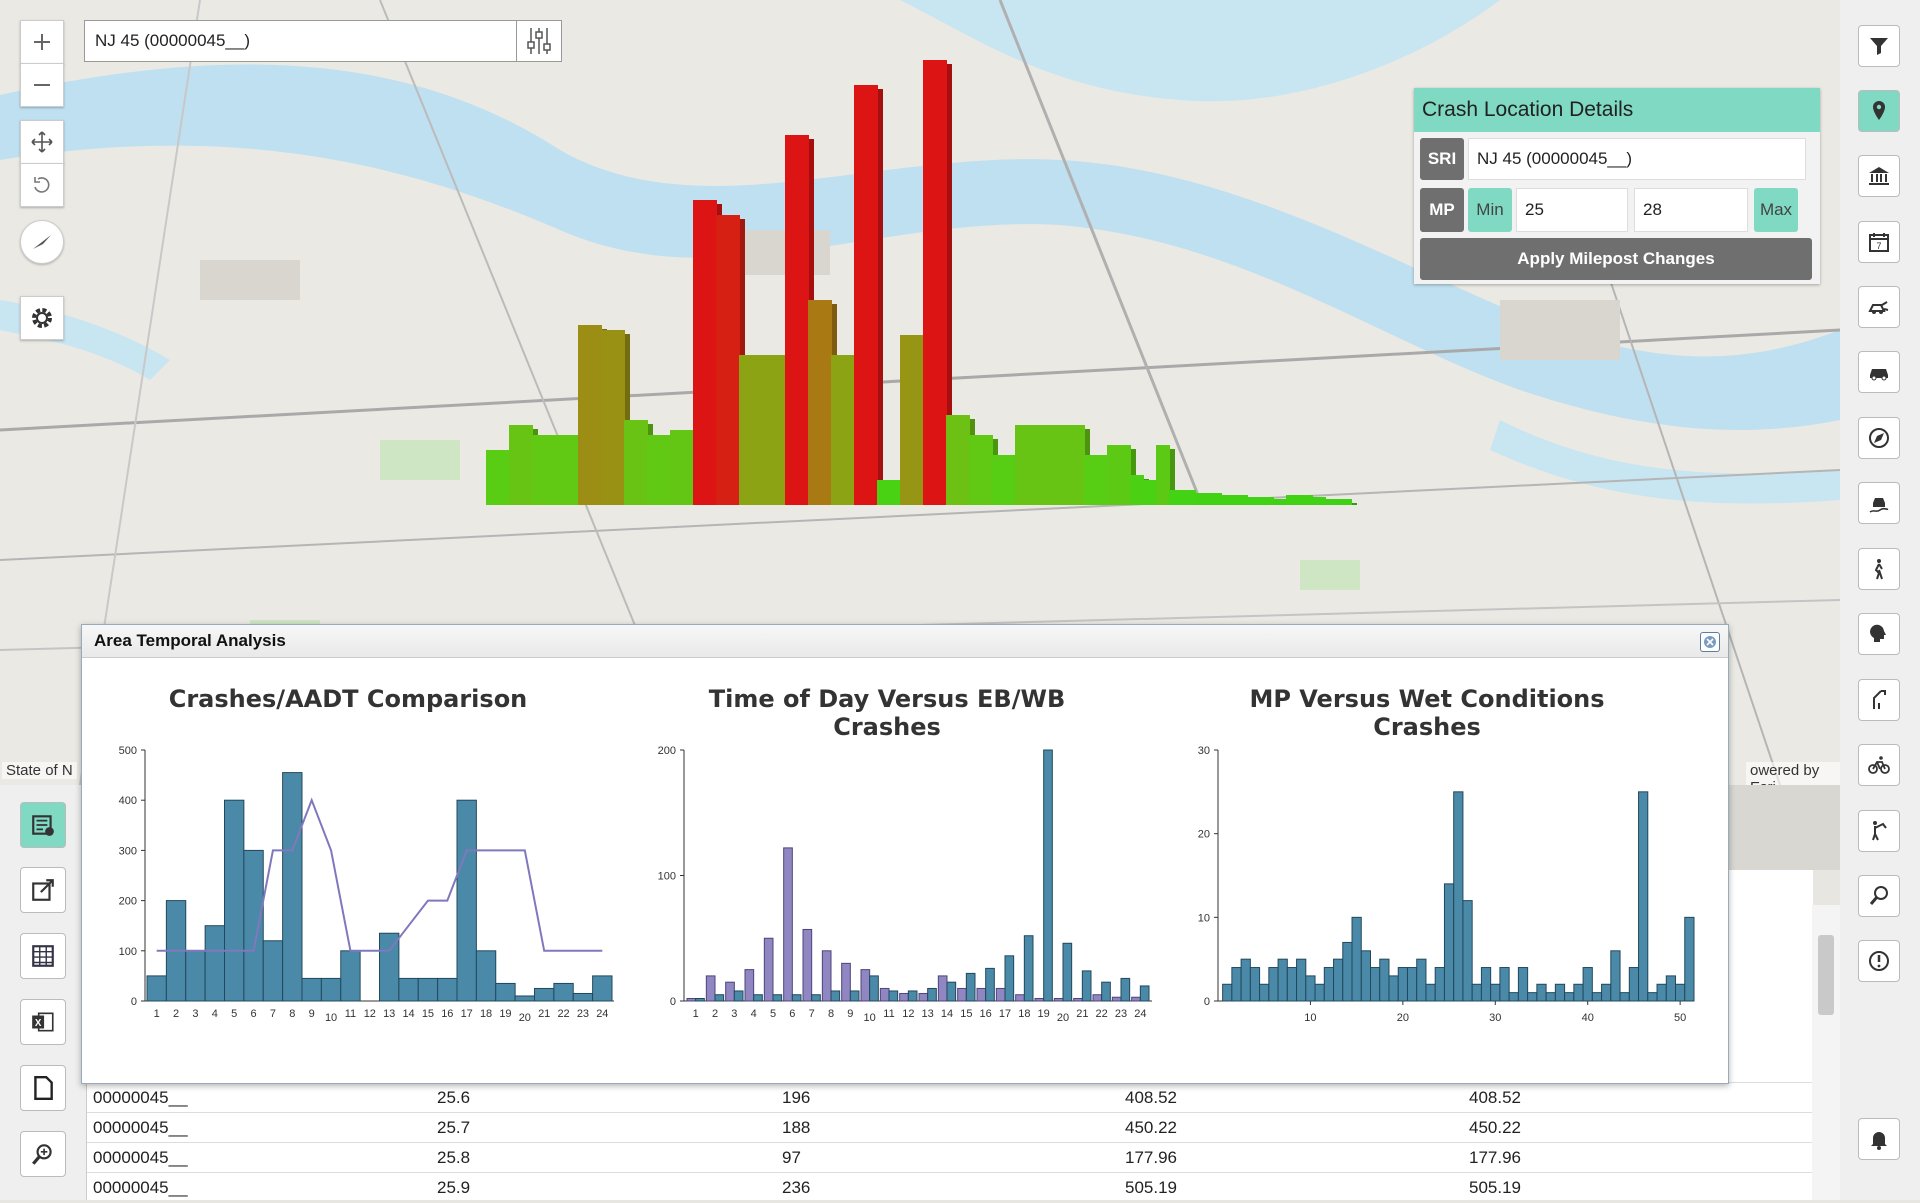 This screenshot has width=1920, height=1203. What do you see at coordinates (447, 1014) in the screenshot?
I see `chart1-xtick-label: 16` at bounding box center [447, 1014].